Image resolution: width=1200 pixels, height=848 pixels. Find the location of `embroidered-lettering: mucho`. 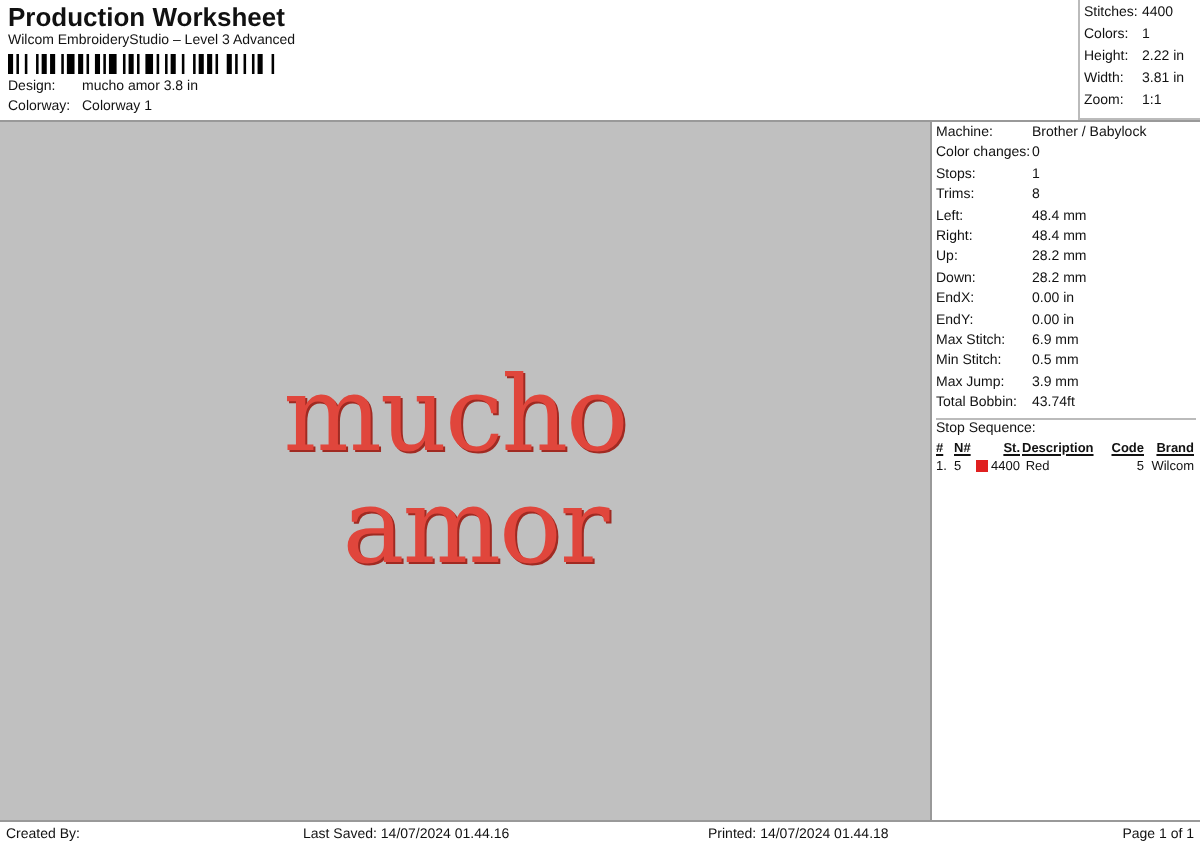

embroidered-lettering: mucho is located at coordinates (455, 415).